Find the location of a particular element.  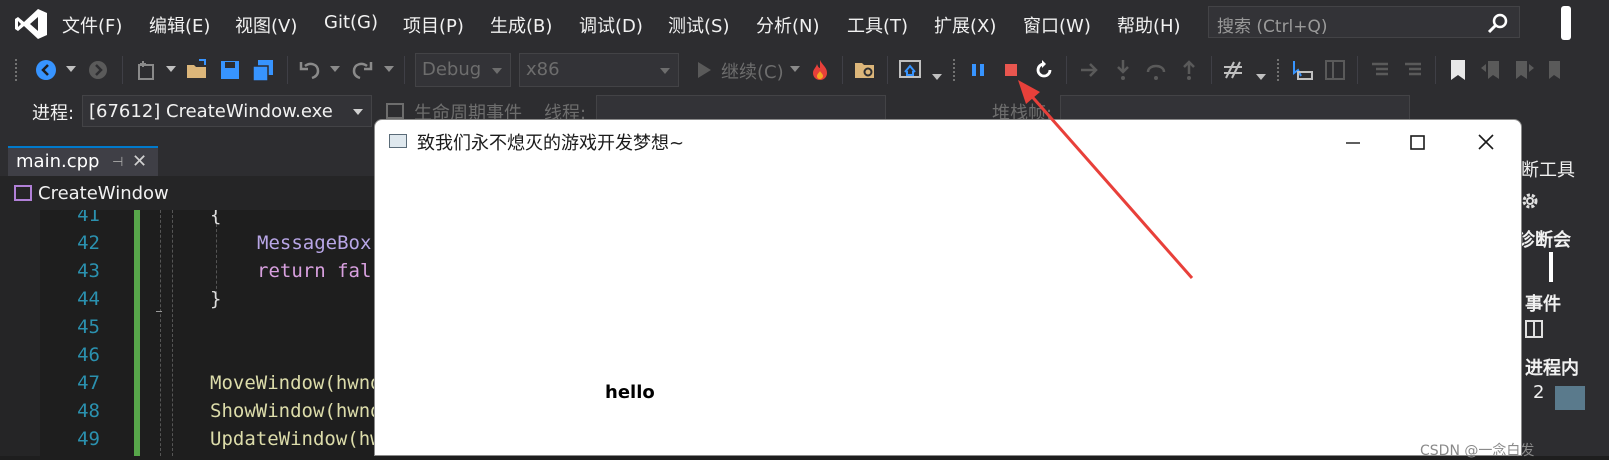

uncomment-lines-icon is located at coordinates (1413, 70).